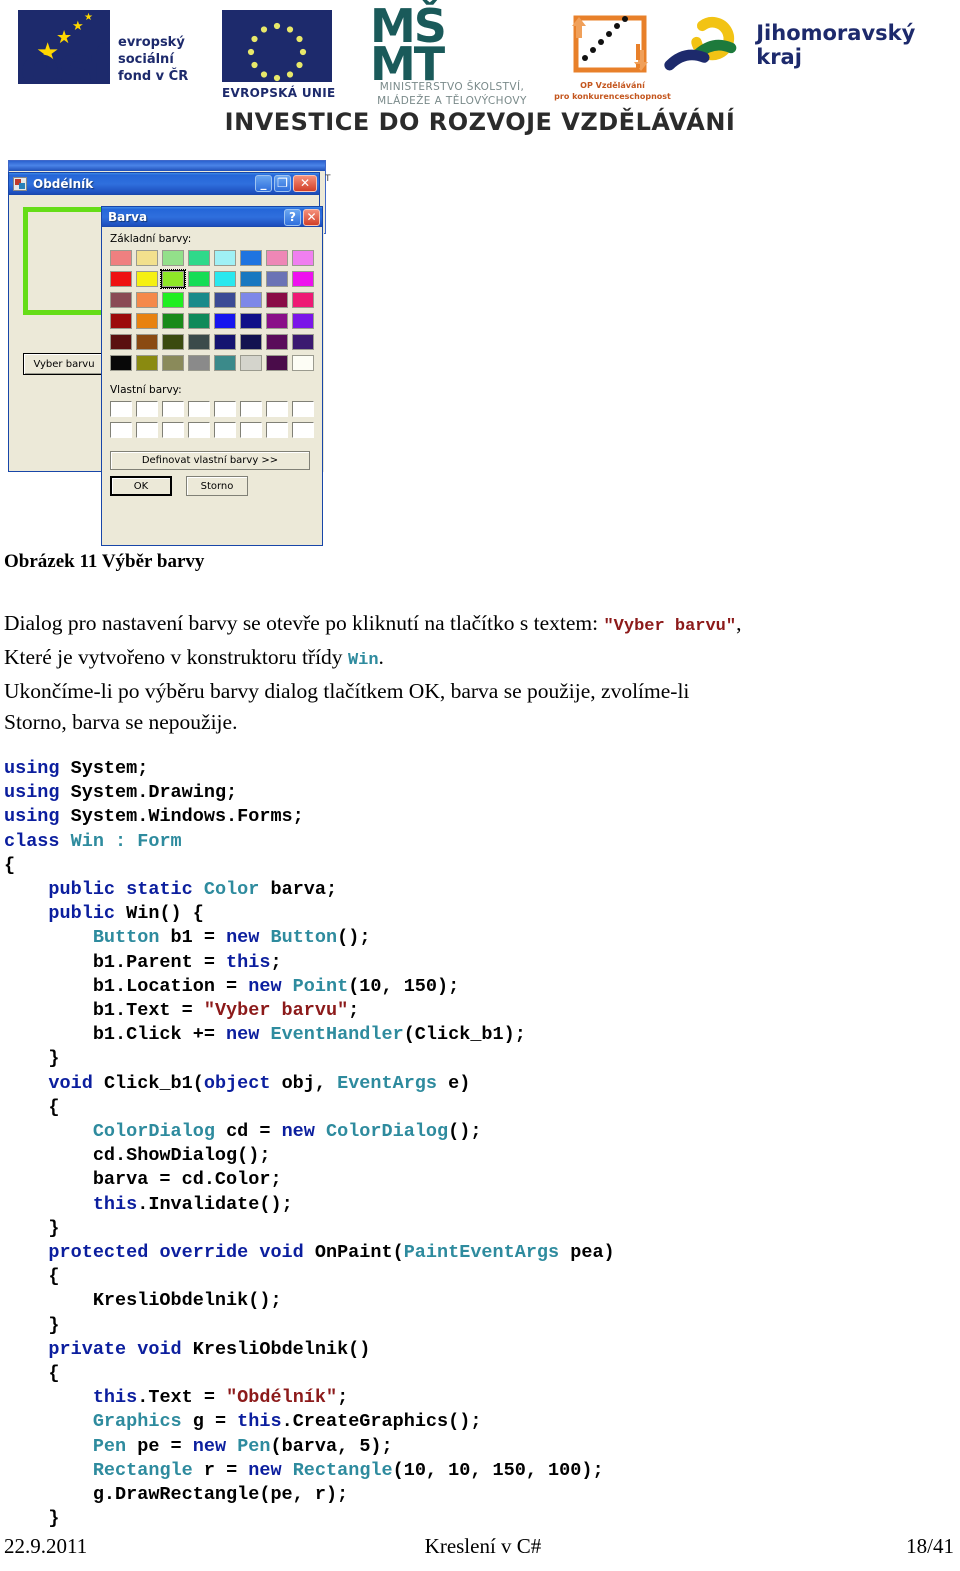 Image resolution: width=960 pixels, height=1571 pixels. Describe the element at coordinates (212, 421) in the screenshot. I see `custom-colors-grid` at that location.